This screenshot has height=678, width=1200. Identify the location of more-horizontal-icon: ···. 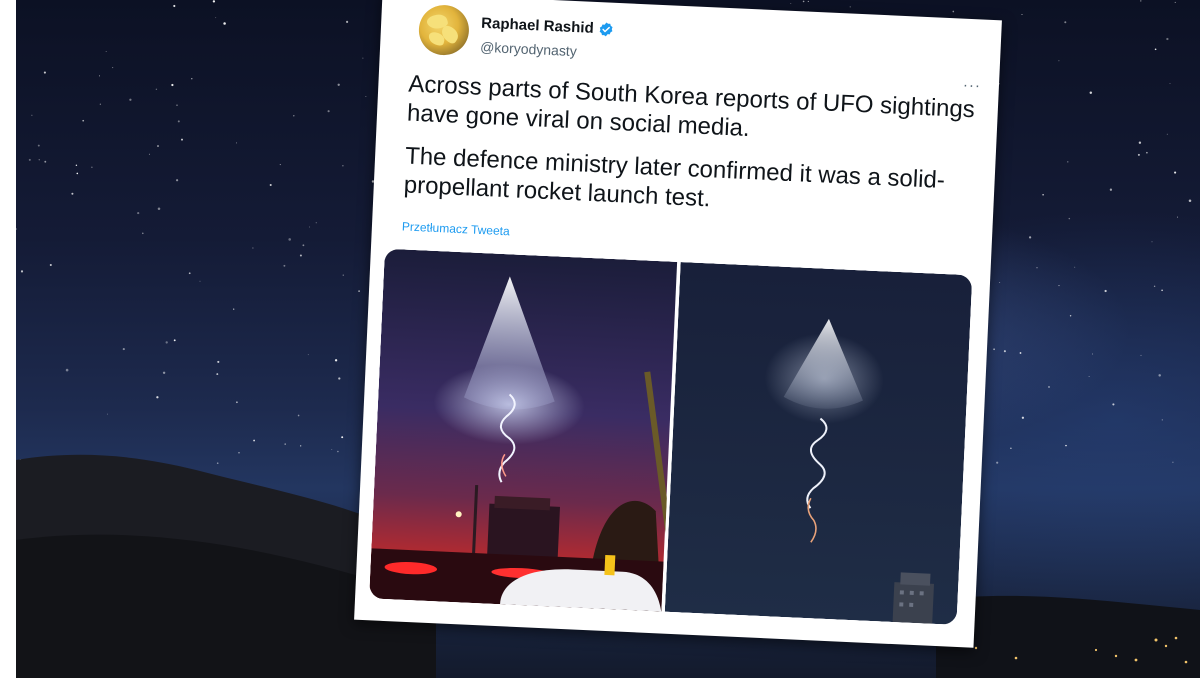
(972, 86).